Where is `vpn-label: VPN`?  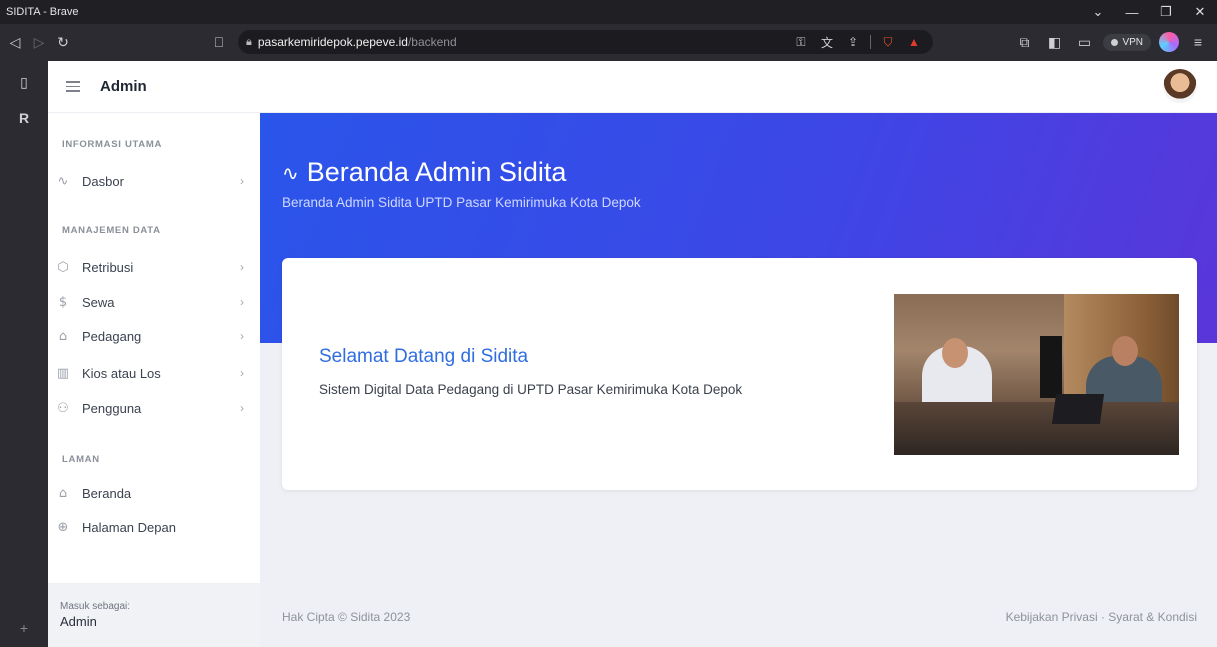
vpn-label: VPN is located at coordinates (1132, 42).